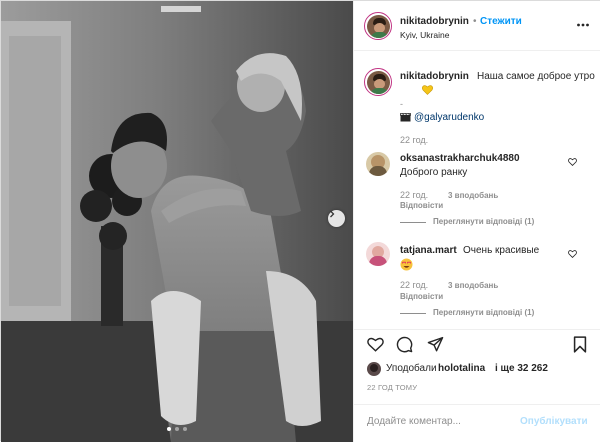  I want to click on caption-username: nikitadobrynin, so click(434, 76).